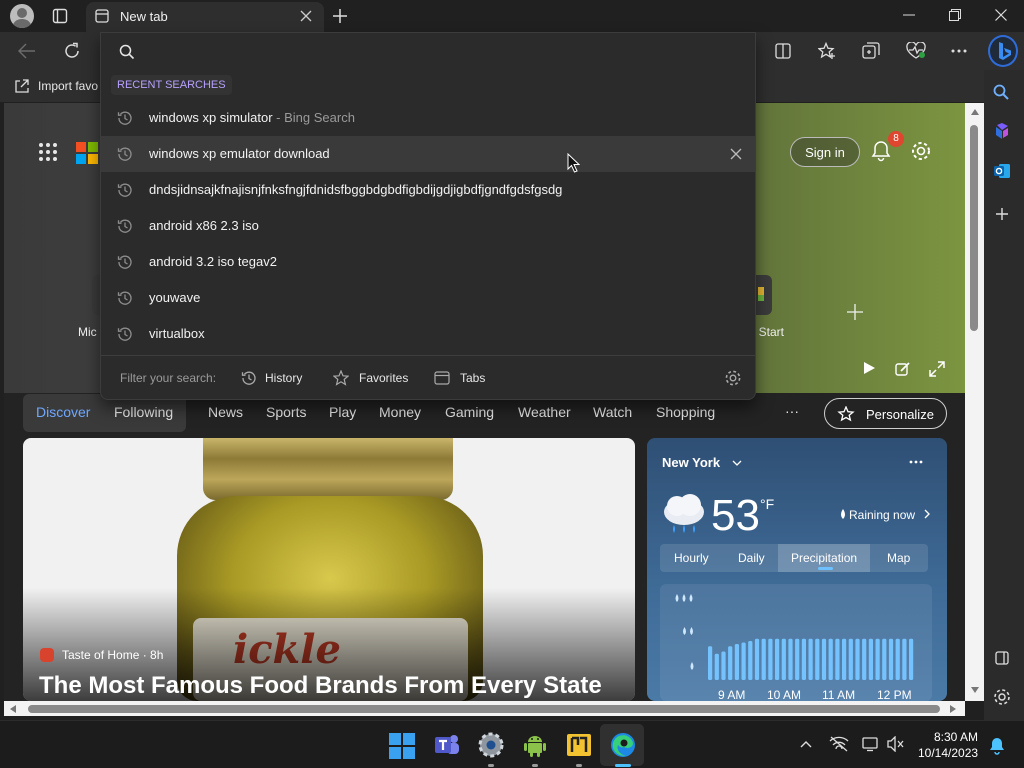 Image resolution: width=1024 pixels, height=768 pixels. What do you see at coordinates (535, 745) in the screenshot?
I see `android-icon` at bounding box center [535, 745].